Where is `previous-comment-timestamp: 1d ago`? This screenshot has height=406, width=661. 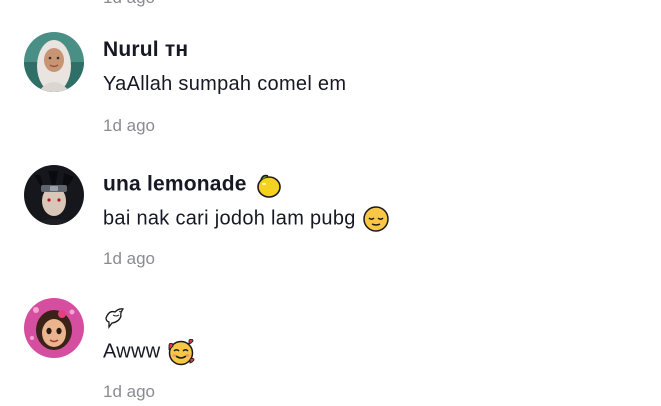
previous-comment-timestamp: 1d ago is located at coordinates (129, 4).